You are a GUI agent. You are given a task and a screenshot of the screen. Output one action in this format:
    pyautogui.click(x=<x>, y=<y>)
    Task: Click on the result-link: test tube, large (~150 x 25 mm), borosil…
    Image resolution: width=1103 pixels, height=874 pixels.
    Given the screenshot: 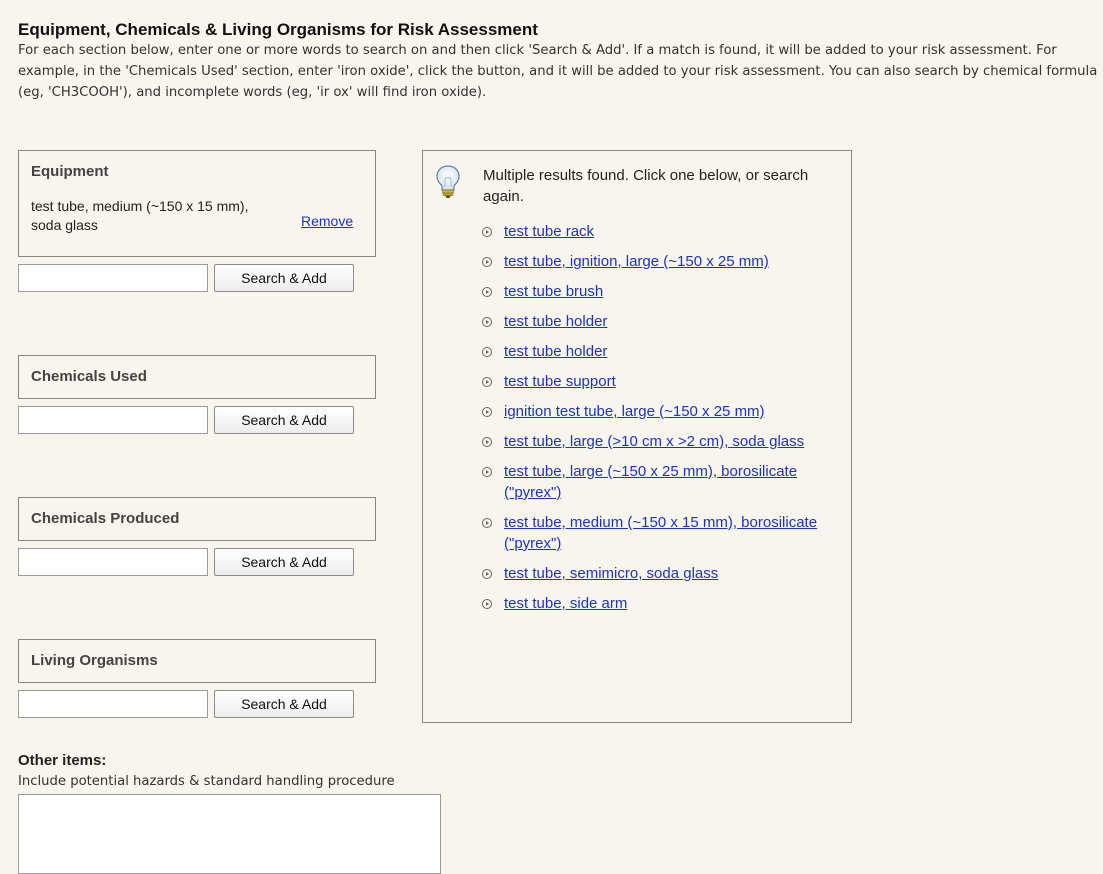 What is the action you would take?
    pyautogui.click(x=650, y=482)
    